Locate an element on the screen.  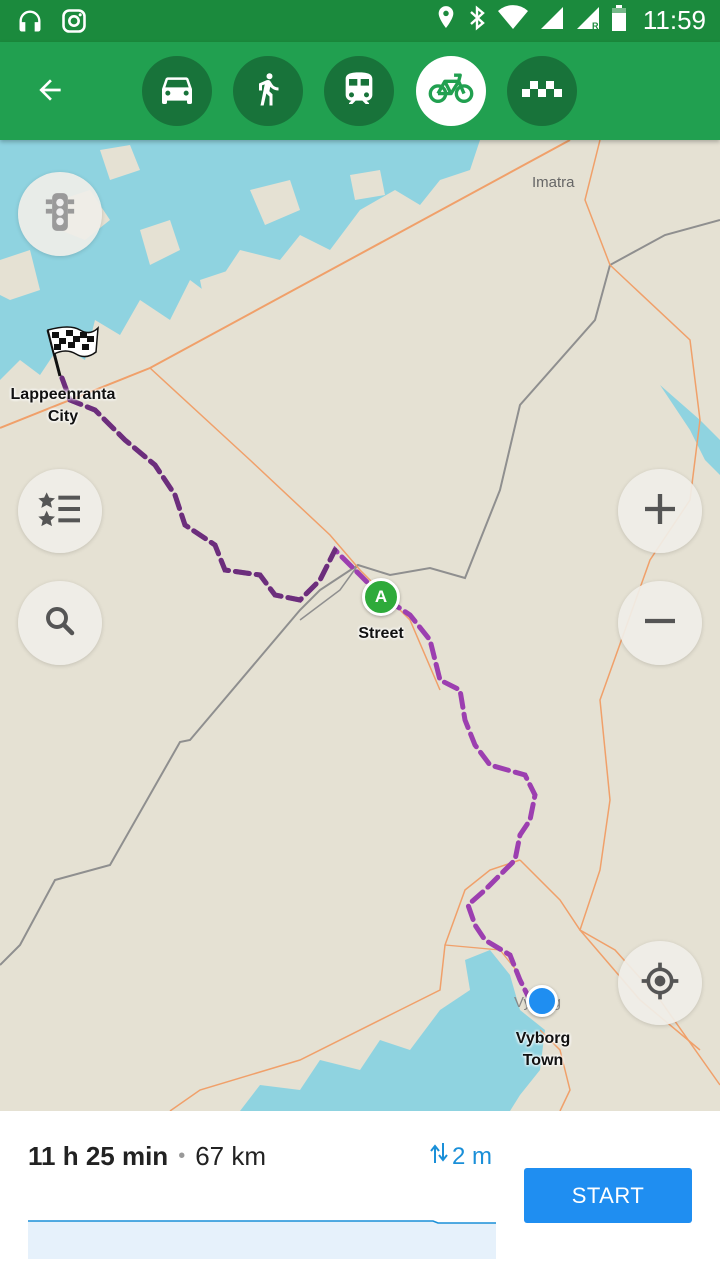
my-location-button is located at coordinates (660, 983).